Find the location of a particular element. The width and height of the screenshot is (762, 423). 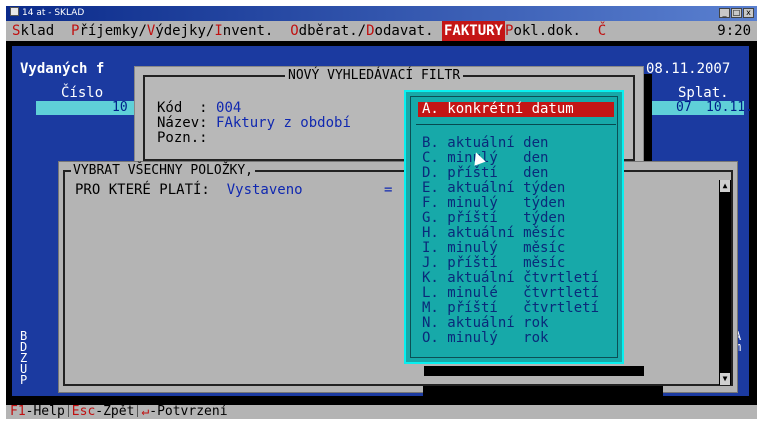

dialog-title: VYBRAT VŠECHNY POLOŽKY, is located at coordinates (163, 170).